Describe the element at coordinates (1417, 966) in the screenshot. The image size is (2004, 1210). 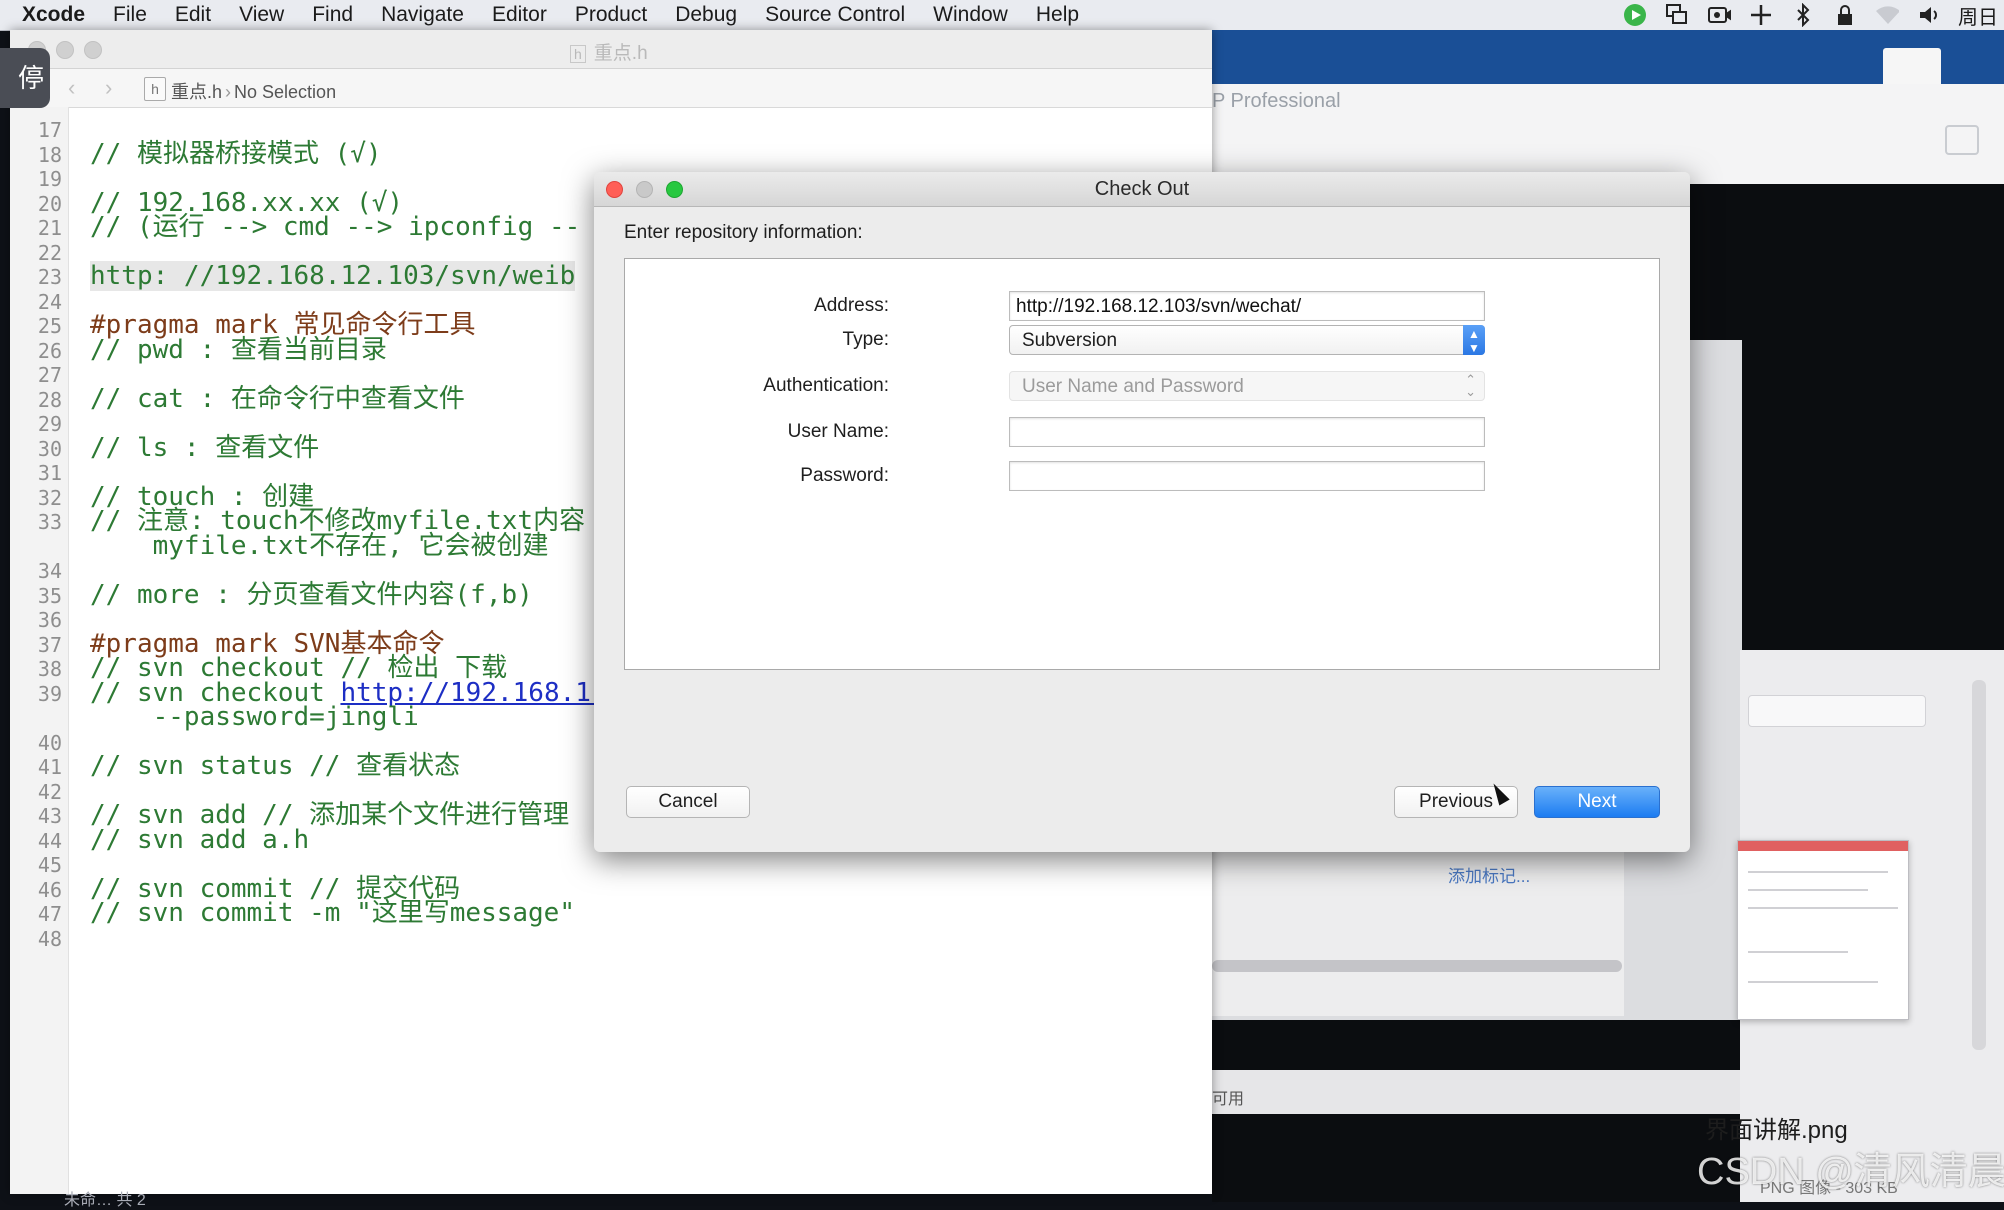
I see `background-scrollbar` at that location.